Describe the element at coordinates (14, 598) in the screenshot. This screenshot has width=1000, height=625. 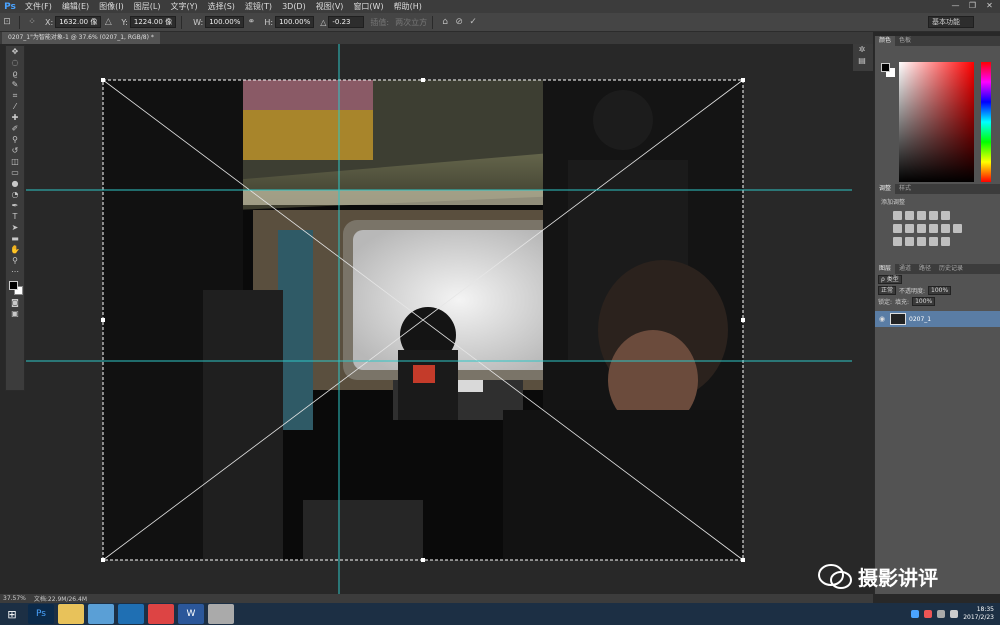
I see `zoom-level: 37.57%` at that location.